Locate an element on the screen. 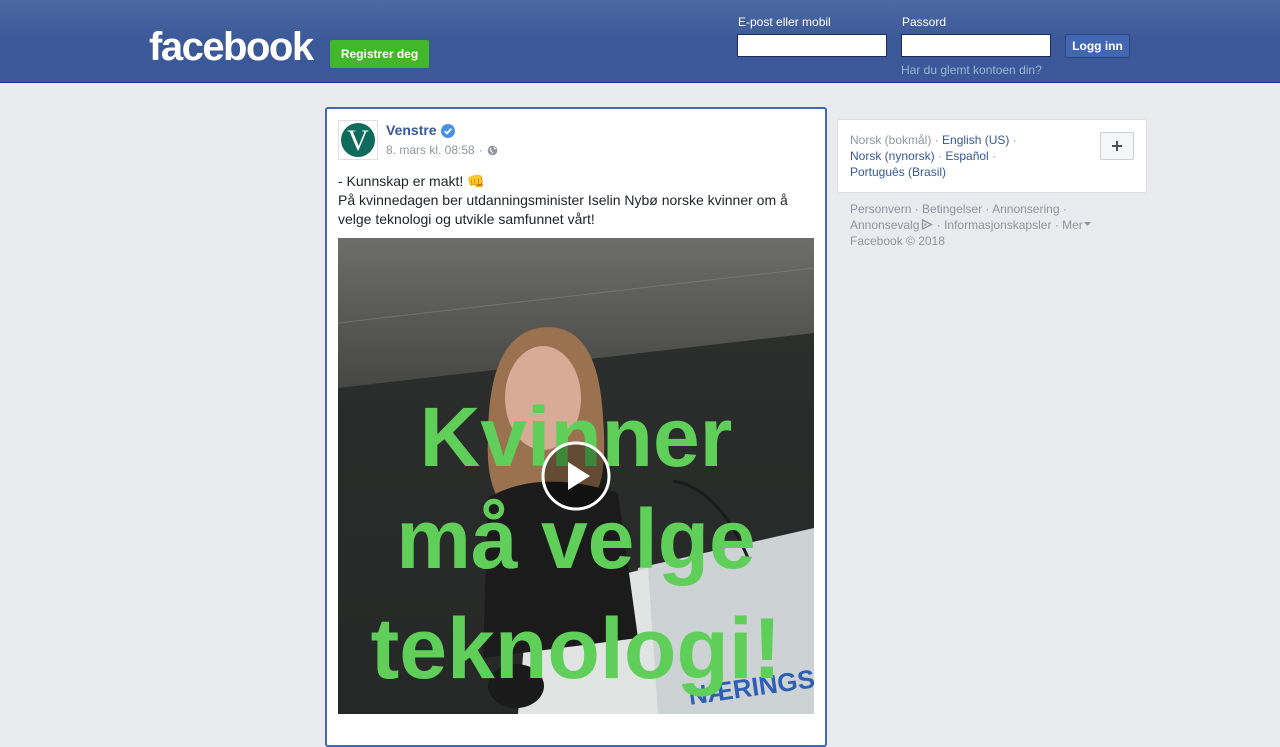  caret-down-icon is located at coordinates (1087, 224).